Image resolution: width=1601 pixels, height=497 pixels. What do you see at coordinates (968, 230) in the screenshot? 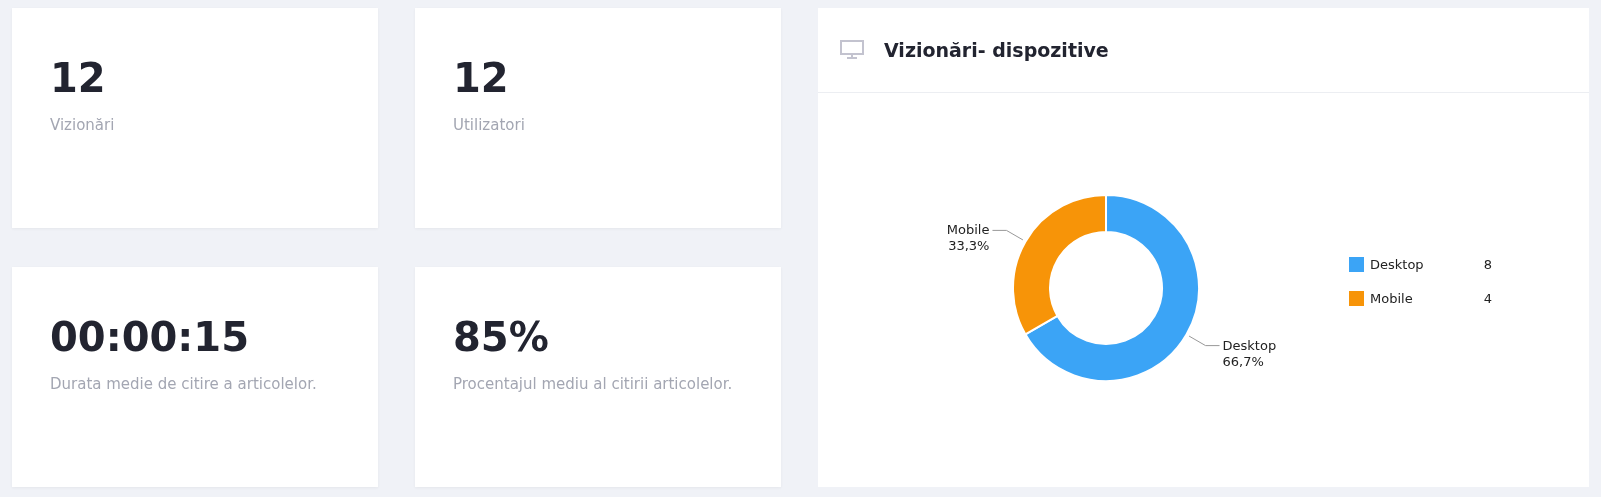
I see `slice-label: Mobile` at bounding box center [968, 230].